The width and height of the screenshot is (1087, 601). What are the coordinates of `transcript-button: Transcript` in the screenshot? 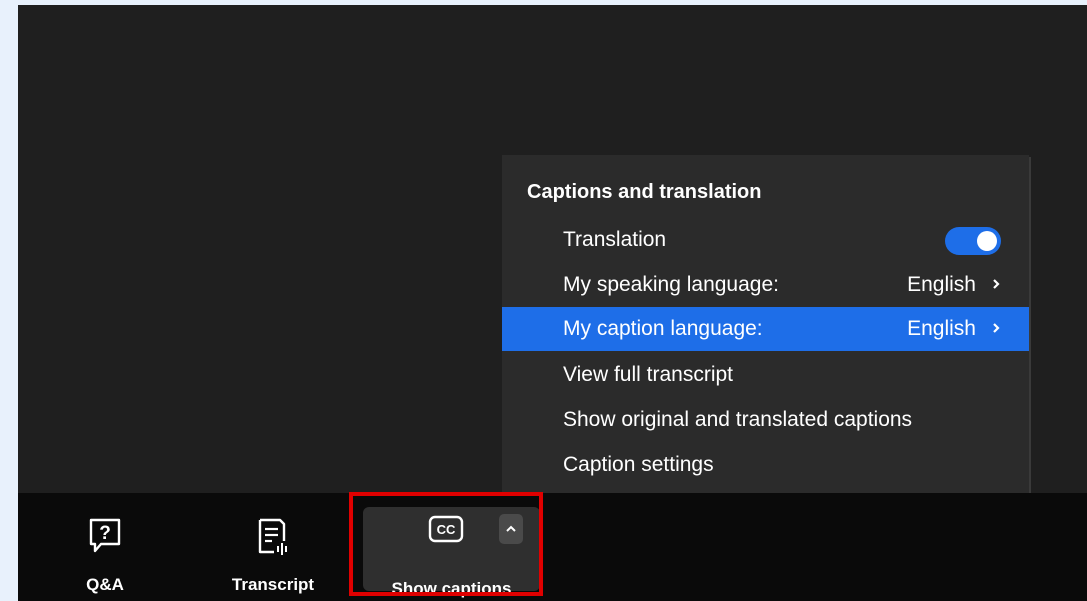 It's located at (273, 547).